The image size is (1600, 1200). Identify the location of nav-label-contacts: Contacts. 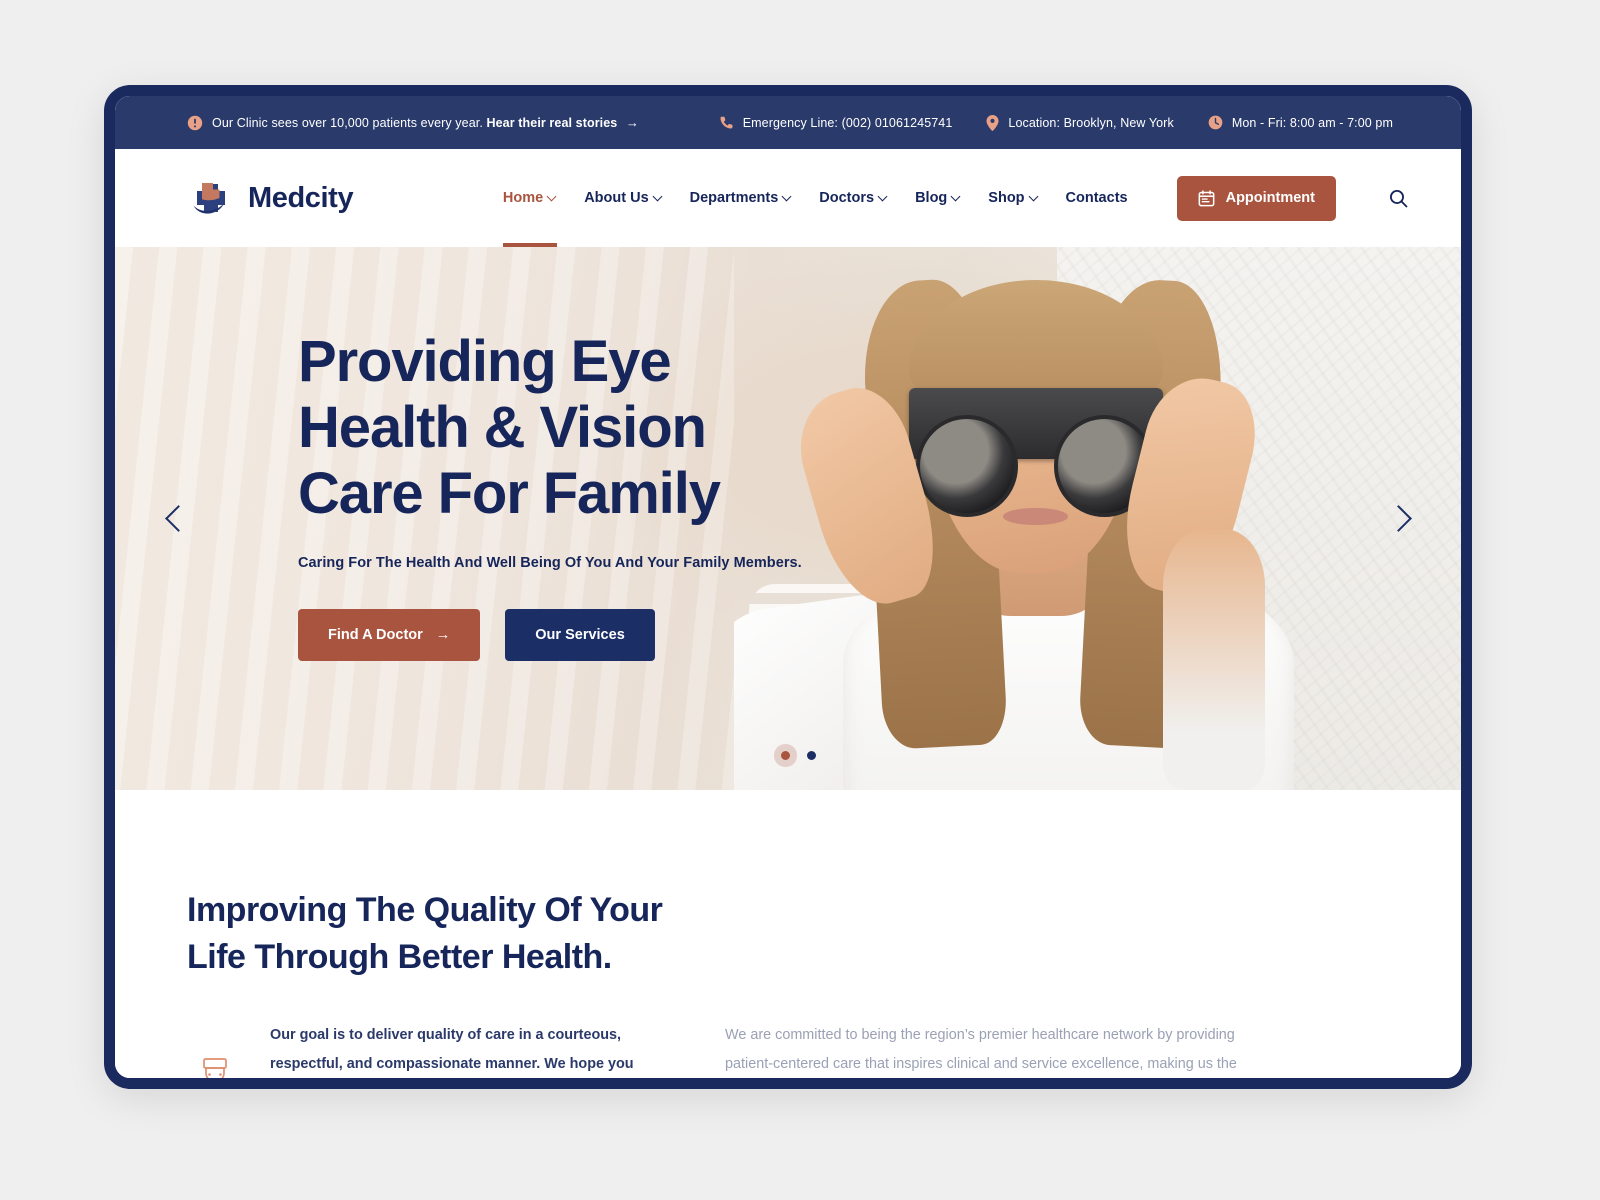
(1096, 198).